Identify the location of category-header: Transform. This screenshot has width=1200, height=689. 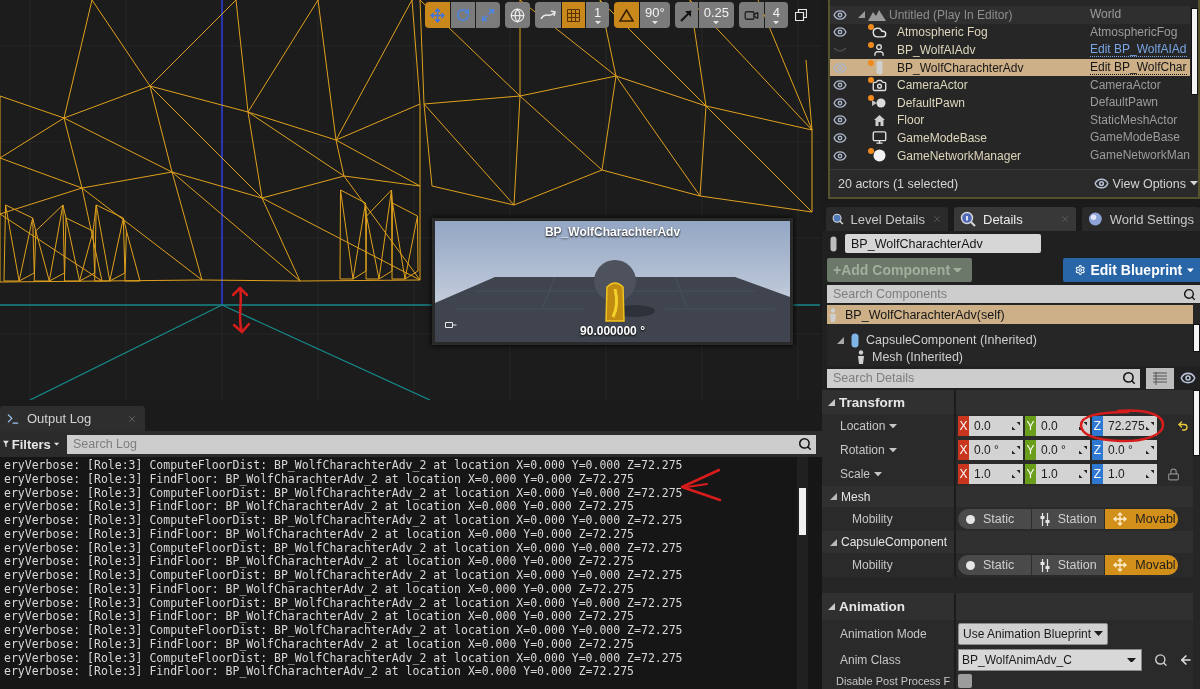
(1007, 402).